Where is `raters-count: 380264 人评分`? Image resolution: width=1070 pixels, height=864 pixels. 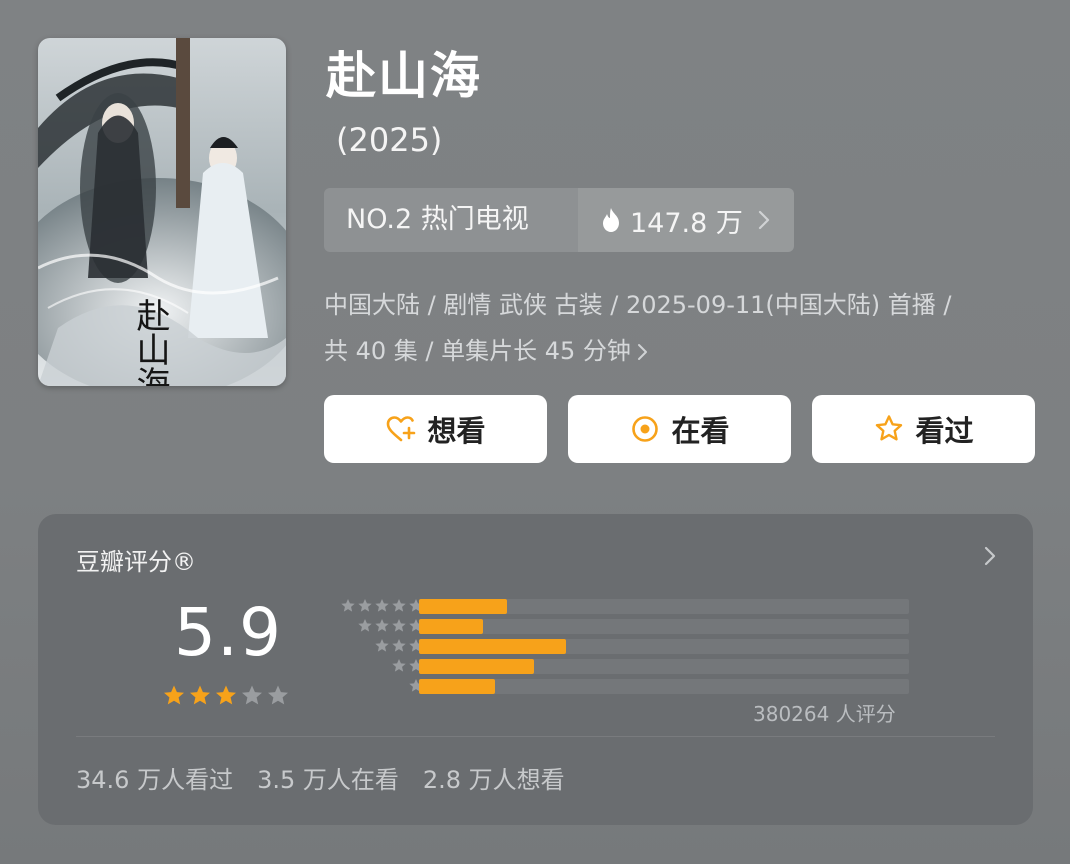
raters-count: 380264 人评分 is located at coordinates (824, 714).